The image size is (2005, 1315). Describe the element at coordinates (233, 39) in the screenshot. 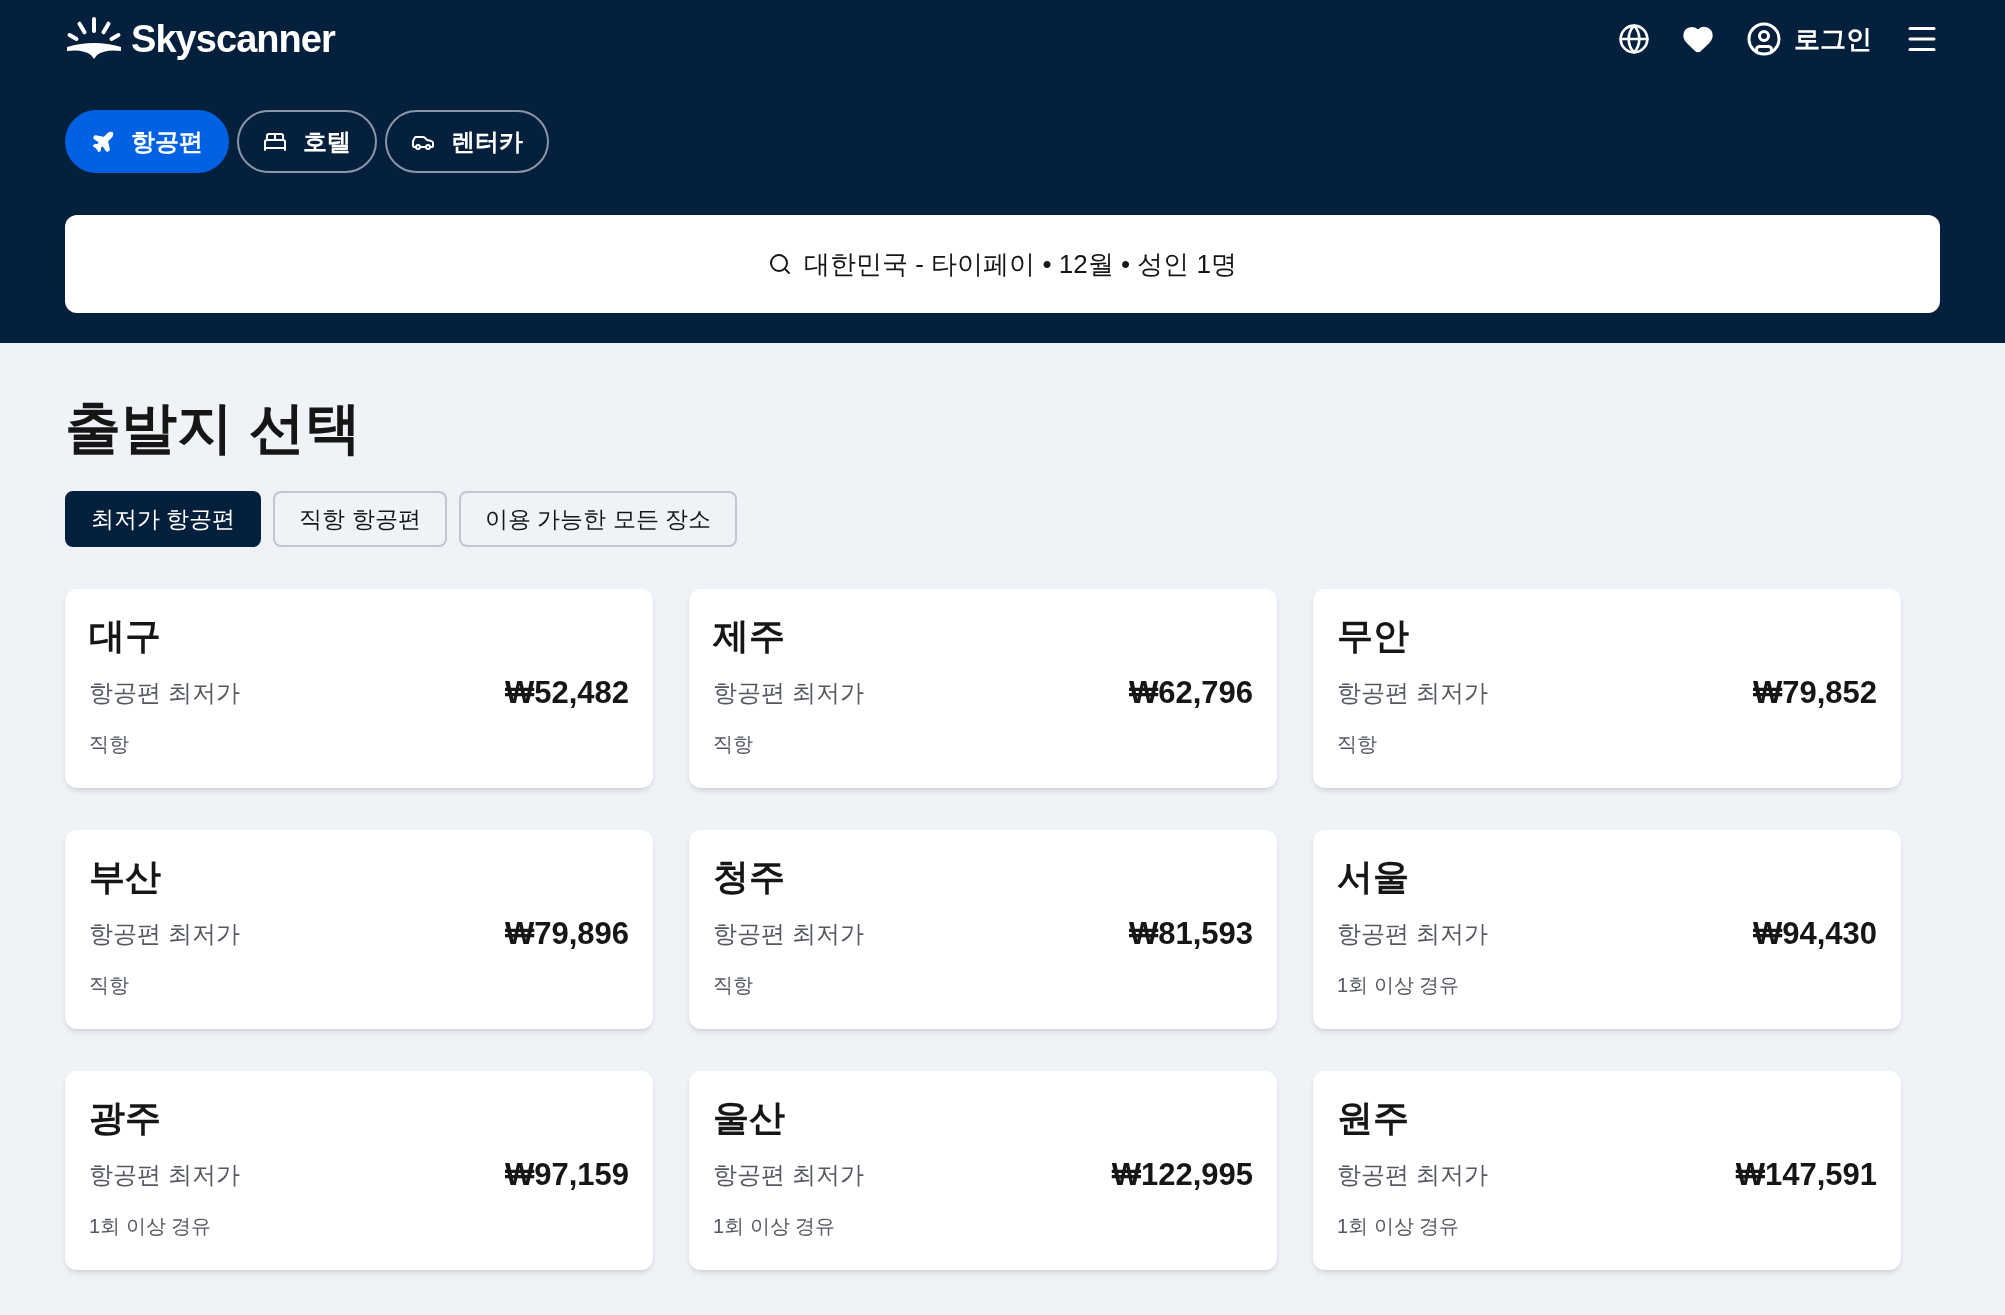

I see `logo-text: Skyscanner` at that location.